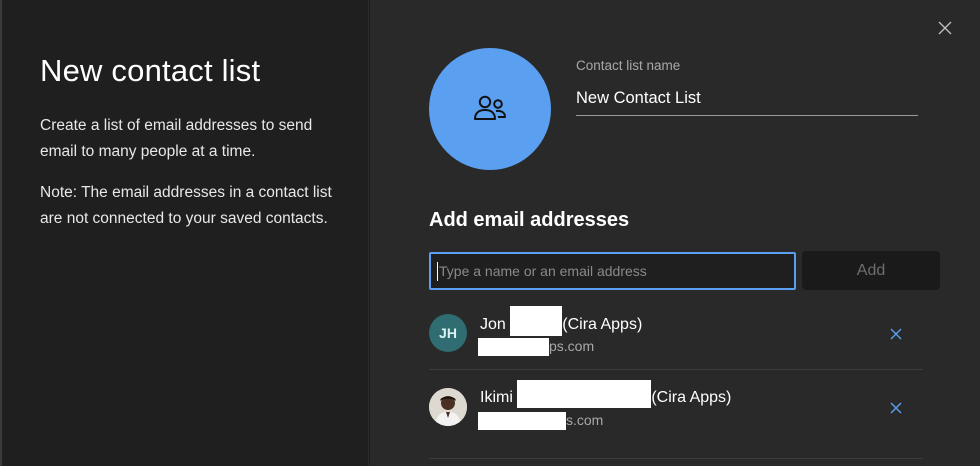 This screenshot has height=466, width=980. I want to click on contact-email-visible: s.com, so click(585, 420).